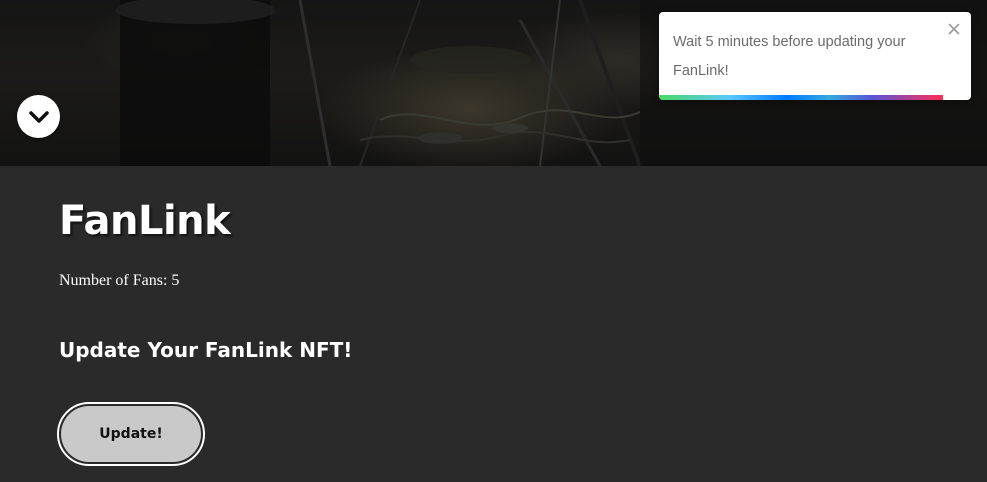 This screenshot has width=987, height=482. I want to click on update-button: Update!, so click(131, 434).